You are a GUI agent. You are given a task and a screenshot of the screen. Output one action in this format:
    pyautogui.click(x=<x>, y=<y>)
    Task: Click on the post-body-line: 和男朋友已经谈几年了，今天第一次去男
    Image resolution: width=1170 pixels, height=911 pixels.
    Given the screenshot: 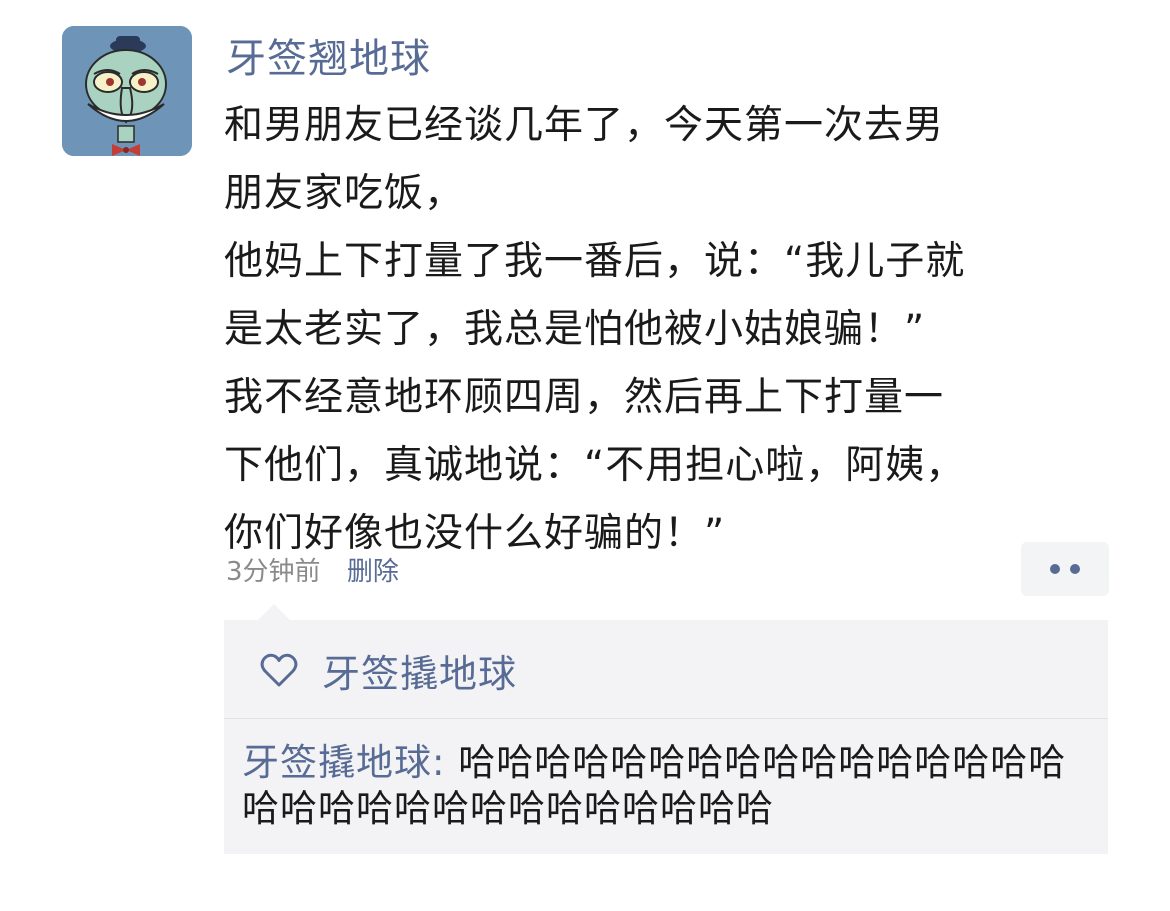 What is the action you would take?
    pyautogui.click(x=584, y=125)
    